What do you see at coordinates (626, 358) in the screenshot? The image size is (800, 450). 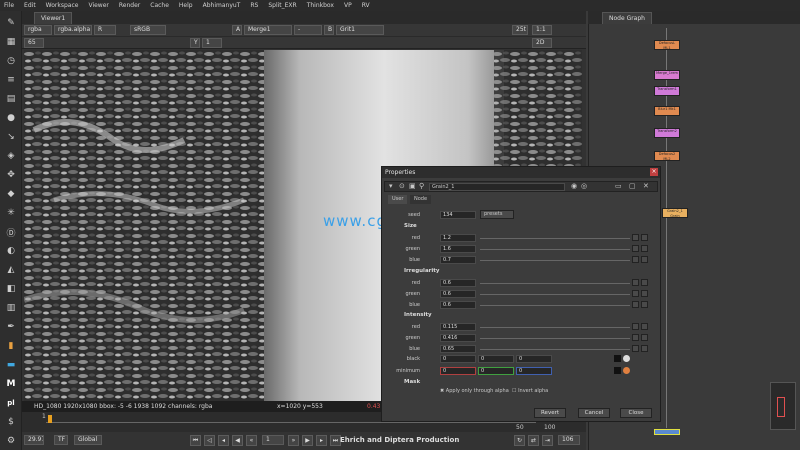 I see `color-wheel-icon` at bounding box center [626, 358].